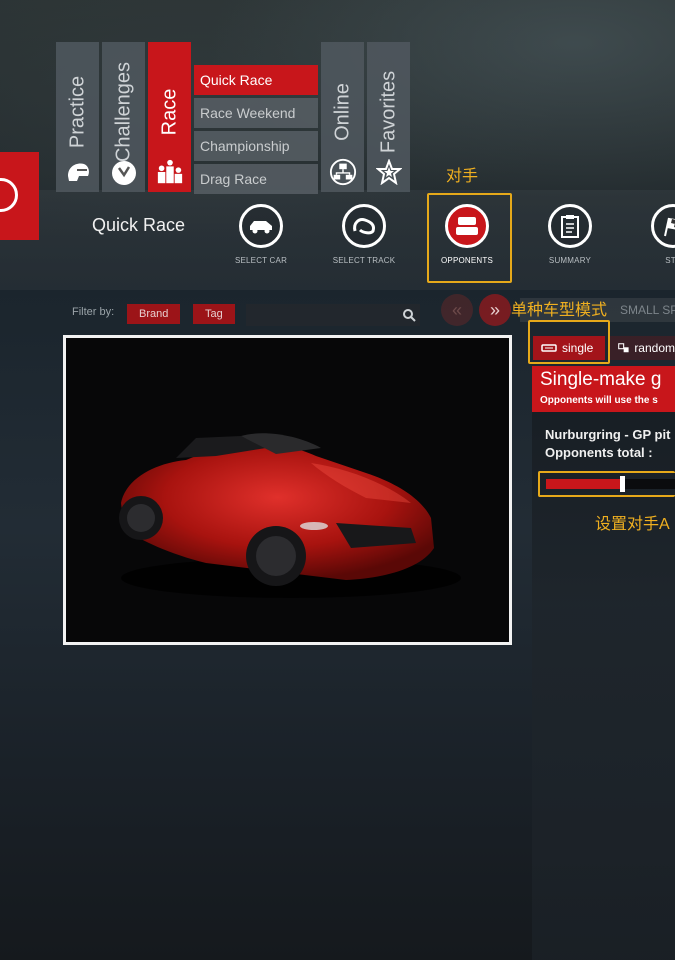 The height and width of the screenshot is (960, 675). Describe the element at coordinates (261, 260) in the screenshot. I see `step-label: SELECT CAR` at that location.